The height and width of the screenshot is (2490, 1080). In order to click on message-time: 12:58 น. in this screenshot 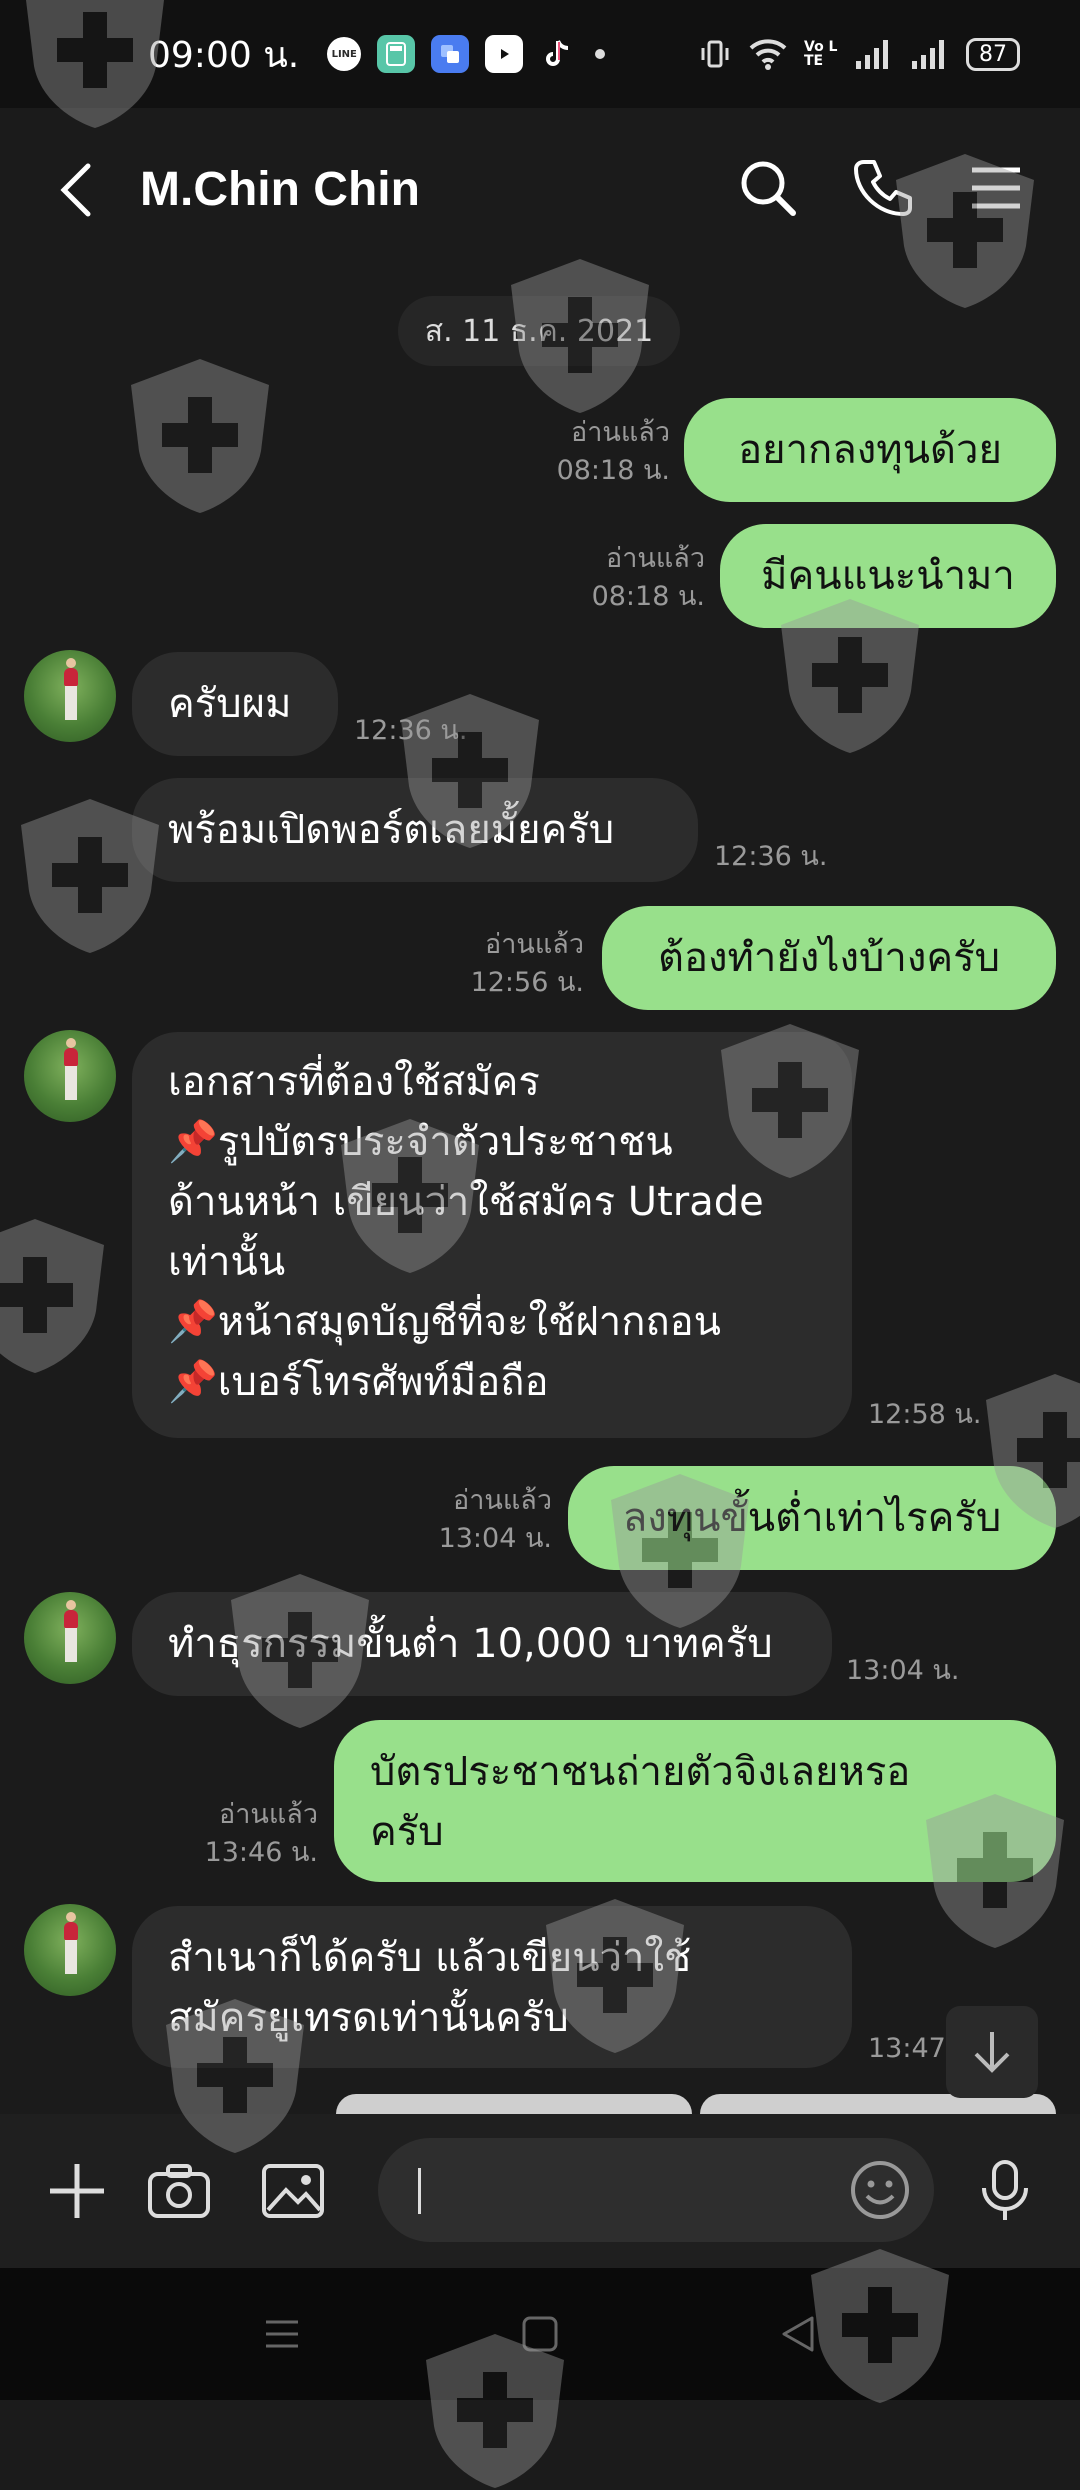, I will do `click(925, 1414)`.